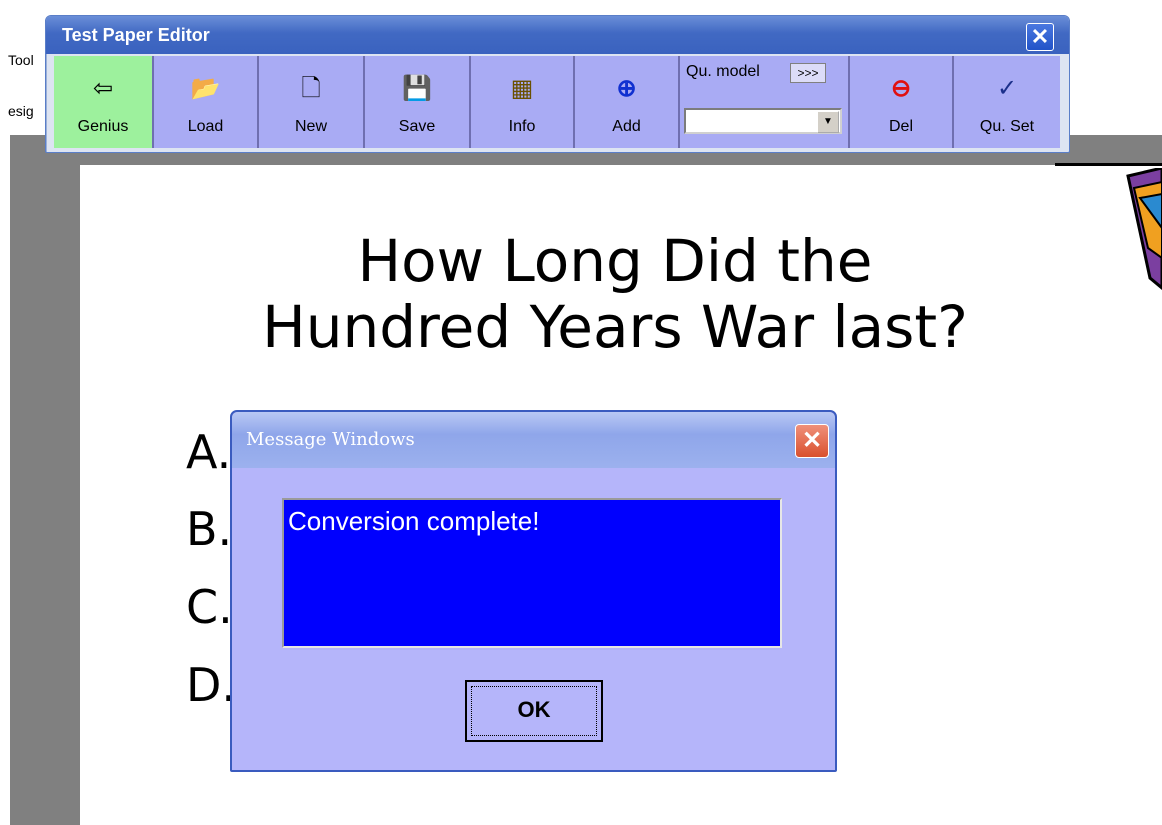 This screenshot has height=825, width=1162. I want to click on info-button: ▦ Info, so click(523, 102).